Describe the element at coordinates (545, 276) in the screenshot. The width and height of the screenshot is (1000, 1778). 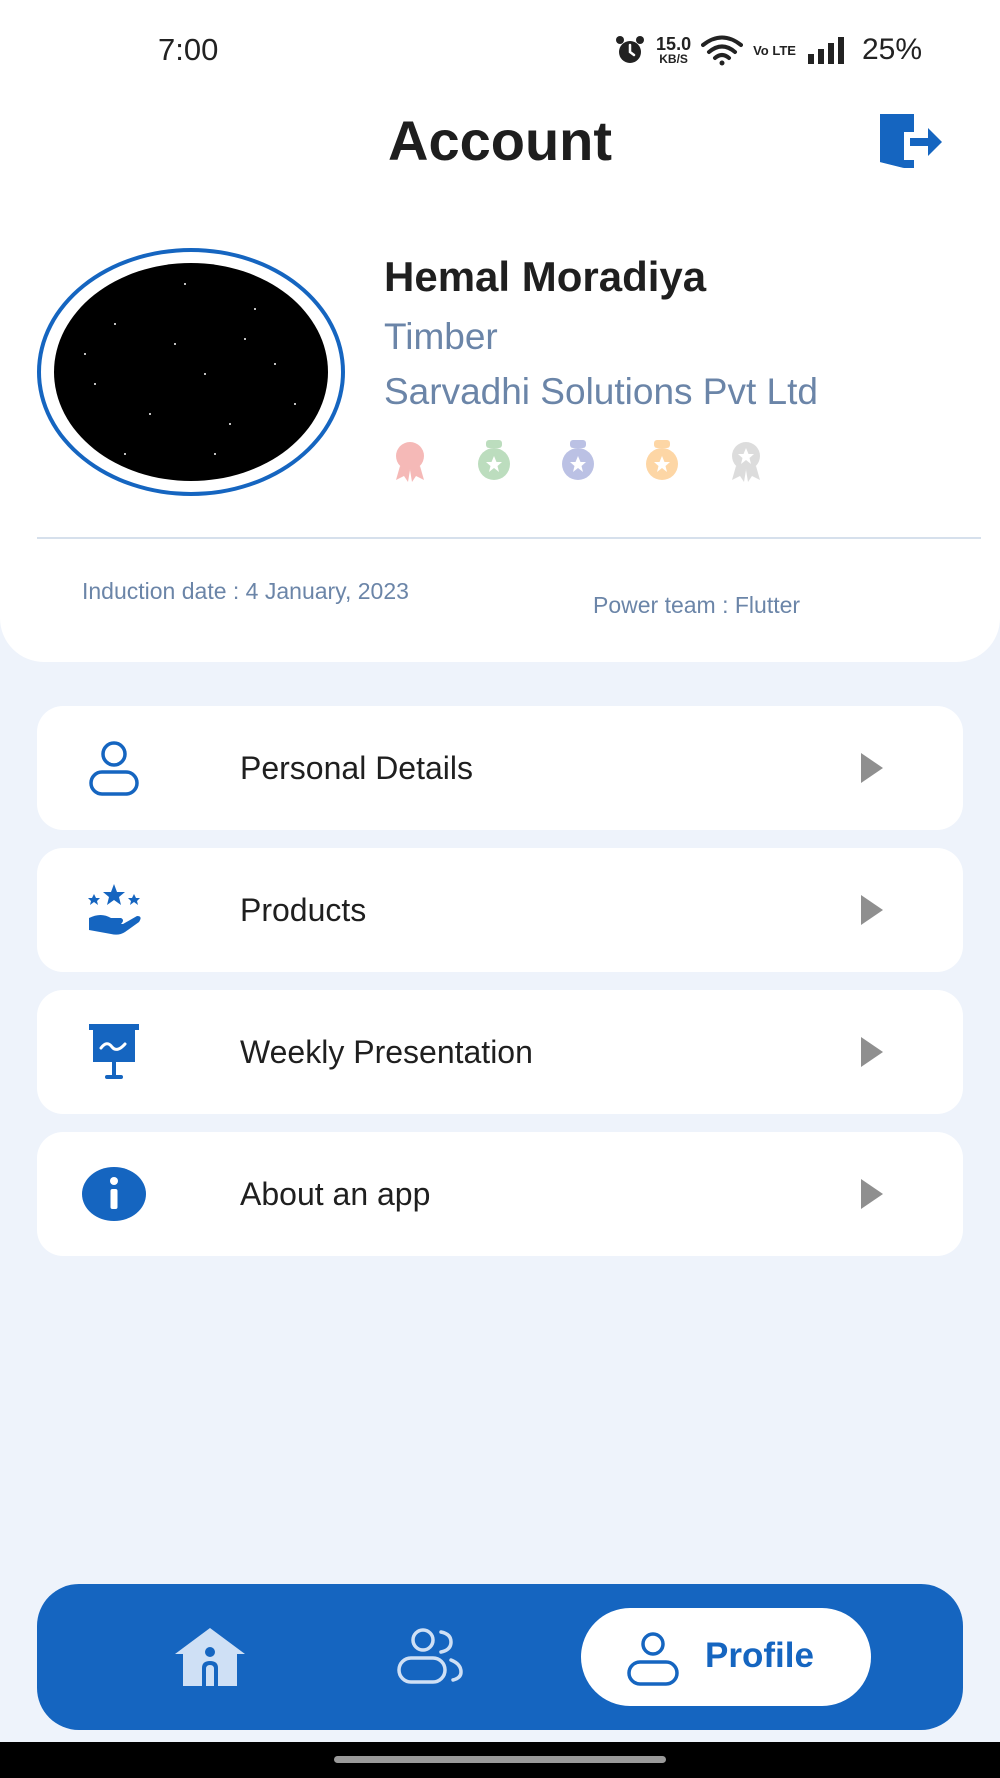
I see `user-name: Hemal Moradiya` at that location.